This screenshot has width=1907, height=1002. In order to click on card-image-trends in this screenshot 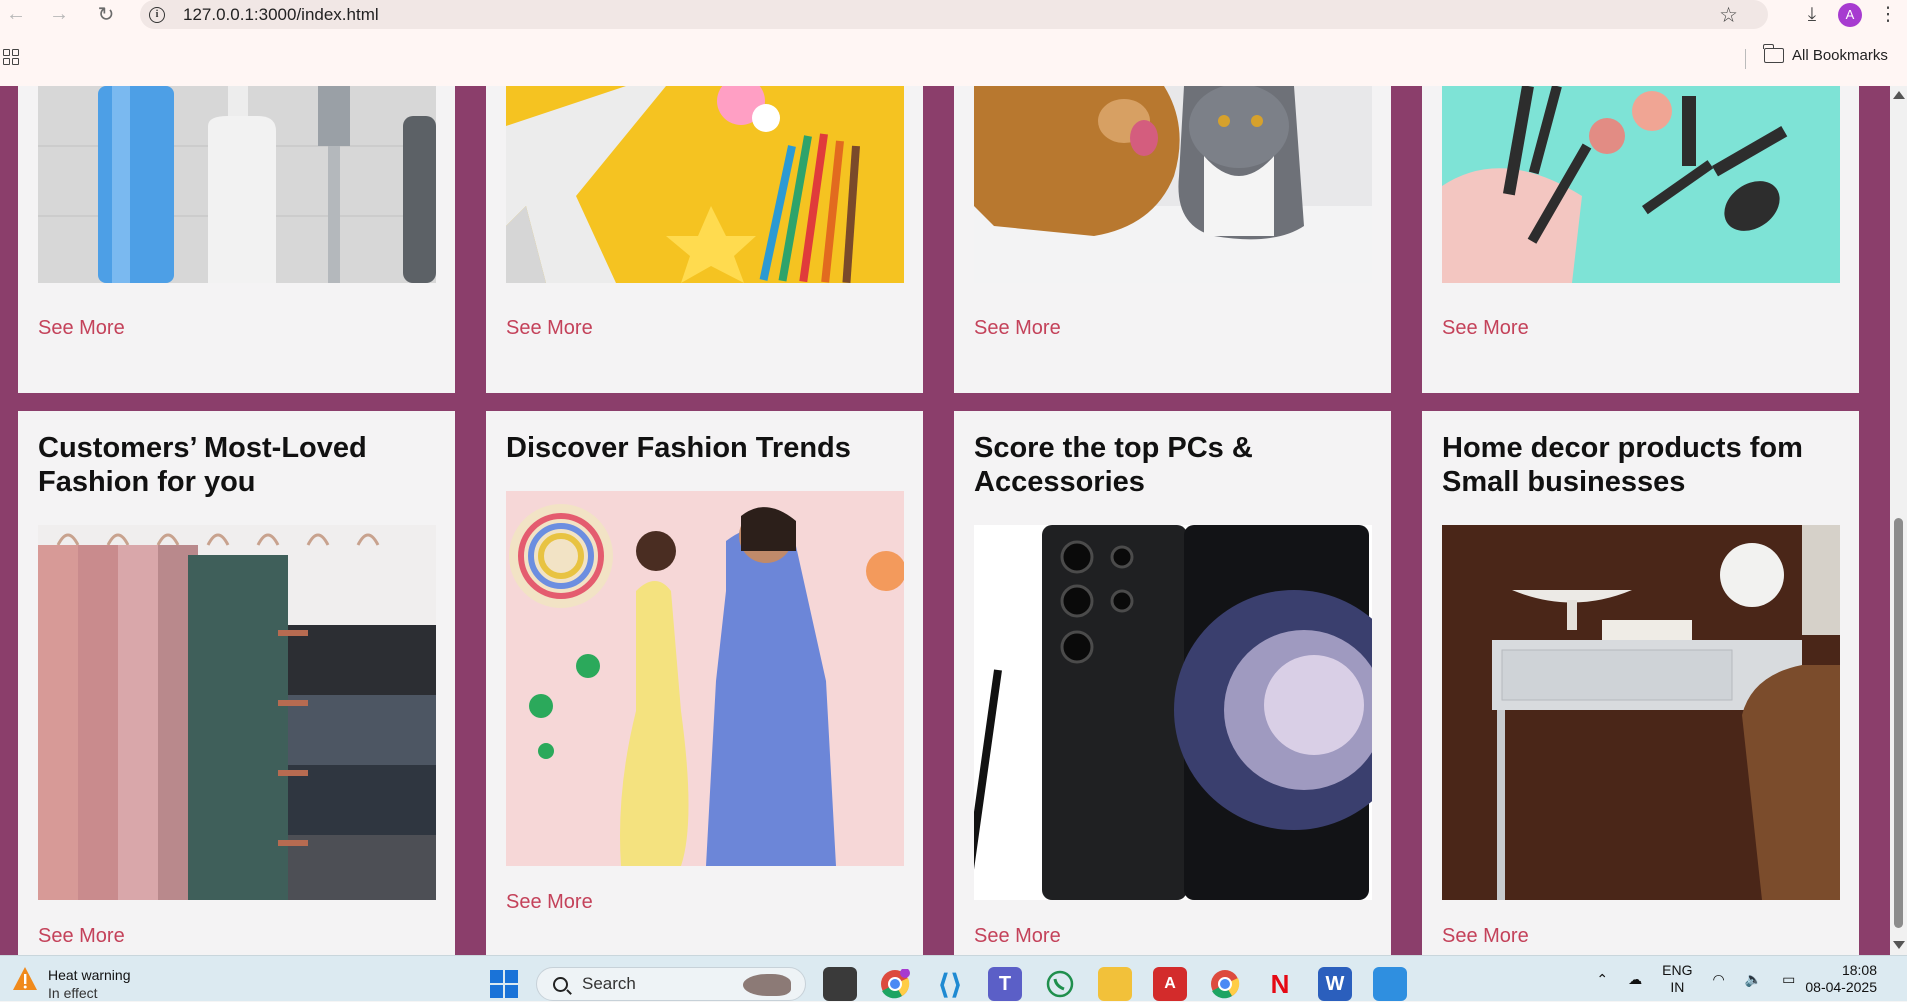, I will do `click(705, 678)`.